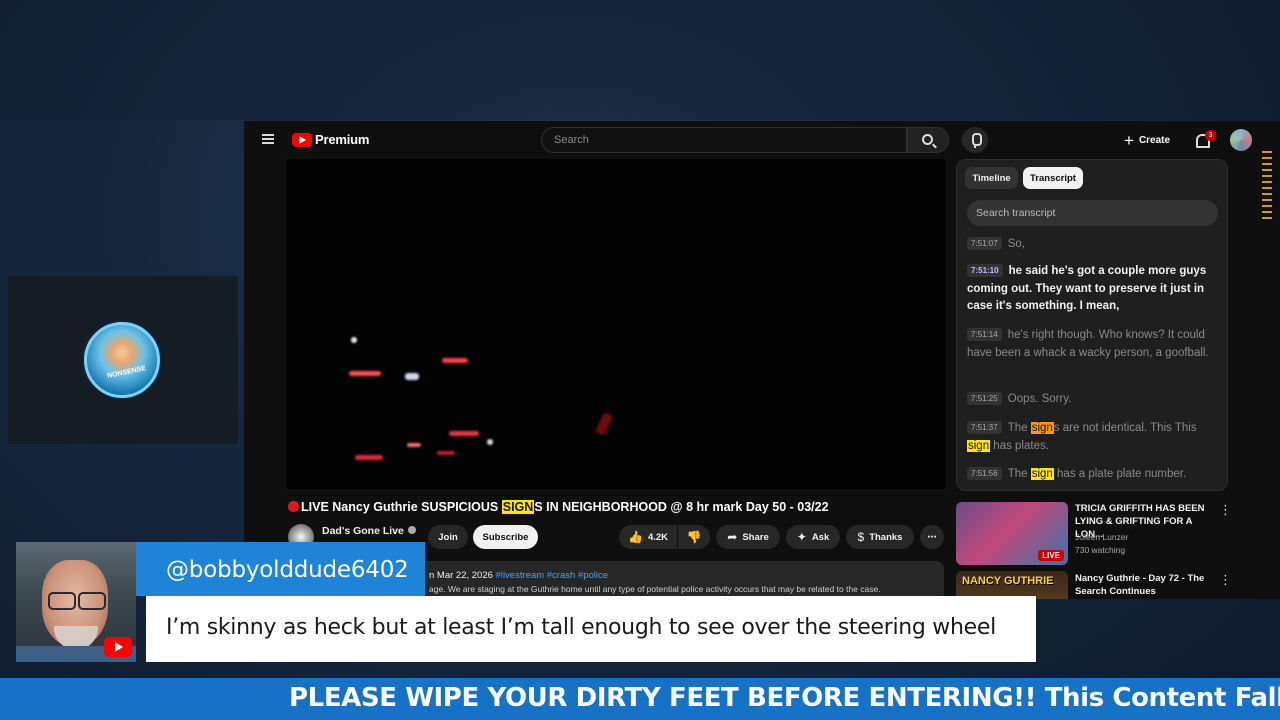 The width and height of the screenshot is (1280, 720). I want to click on glasses, so click(76, 601).